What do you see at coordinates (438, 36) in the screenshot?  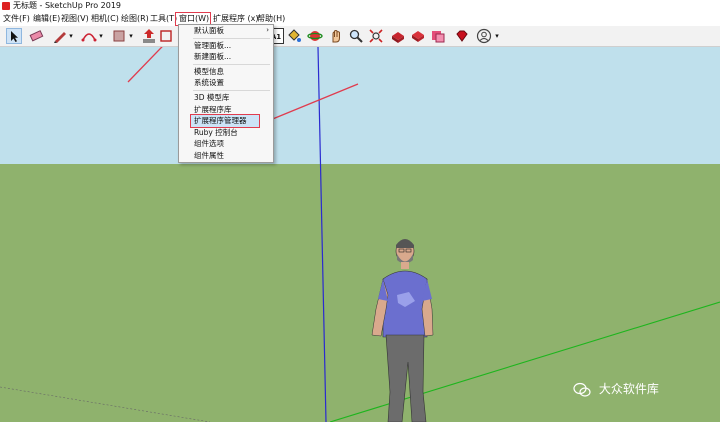 I see `send-to-layout-icon` at bounding box center [438, 36].